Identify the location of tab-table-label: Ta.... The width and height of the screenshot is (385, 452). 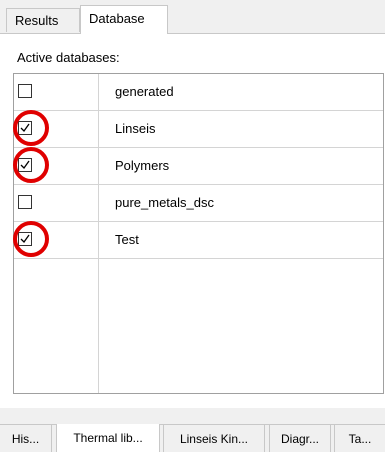
(360, 439).